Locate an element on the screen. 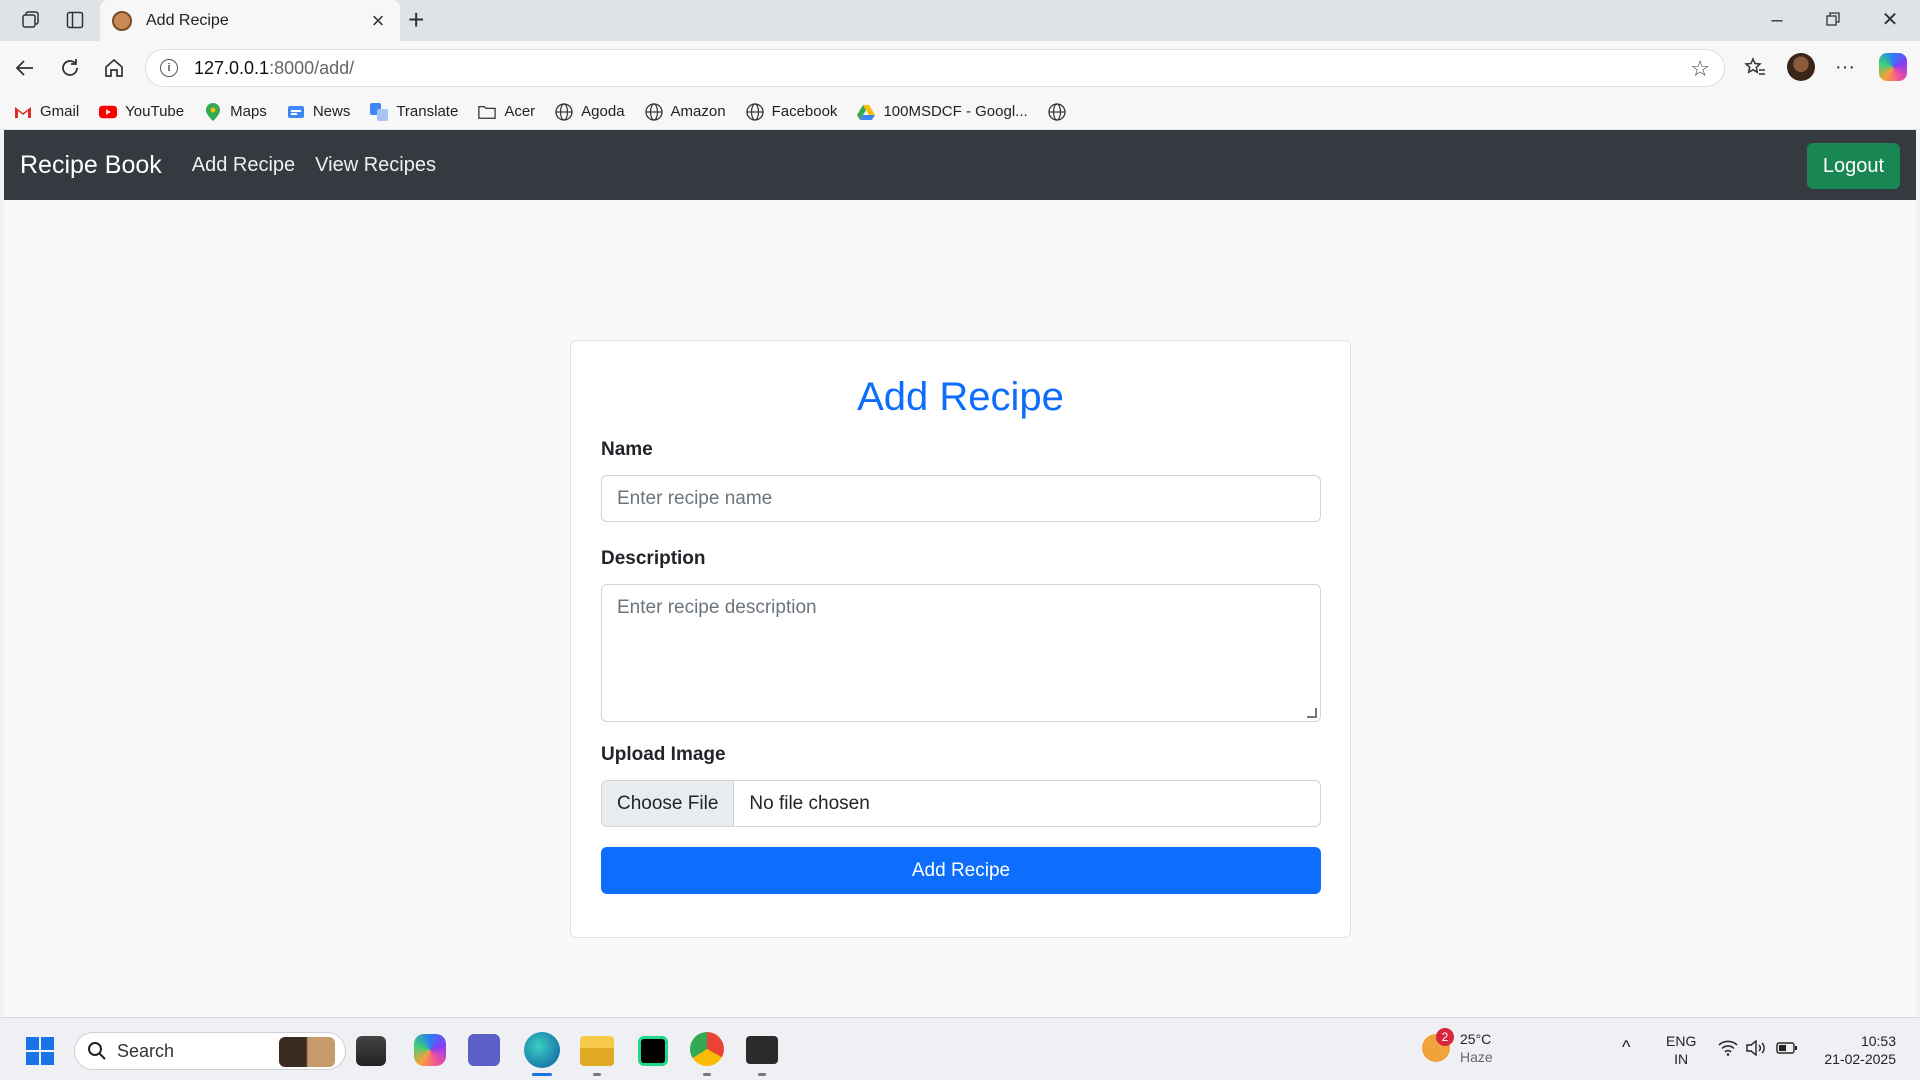  volume-icon is located at coordinates (1757, 1049).